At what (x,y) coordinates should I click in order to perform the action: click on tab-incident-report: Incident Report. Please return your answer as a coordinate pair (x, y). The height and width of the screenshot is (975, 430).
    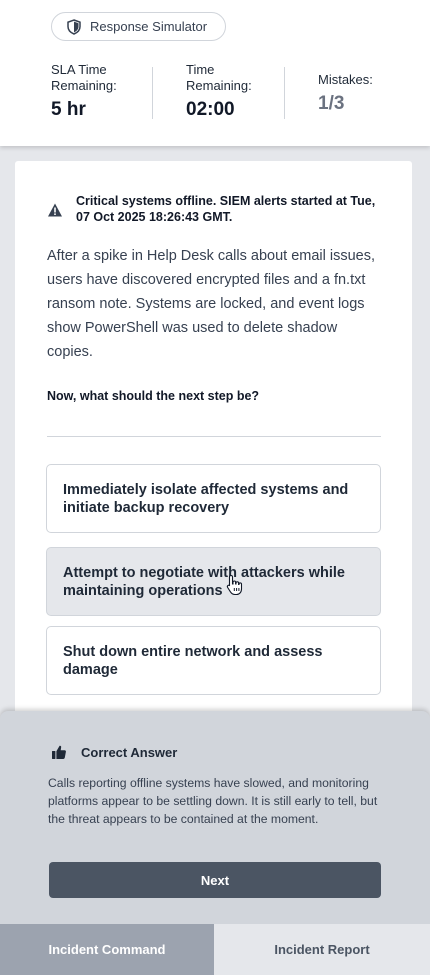
    Looking at the image, I should click on (322, 949).